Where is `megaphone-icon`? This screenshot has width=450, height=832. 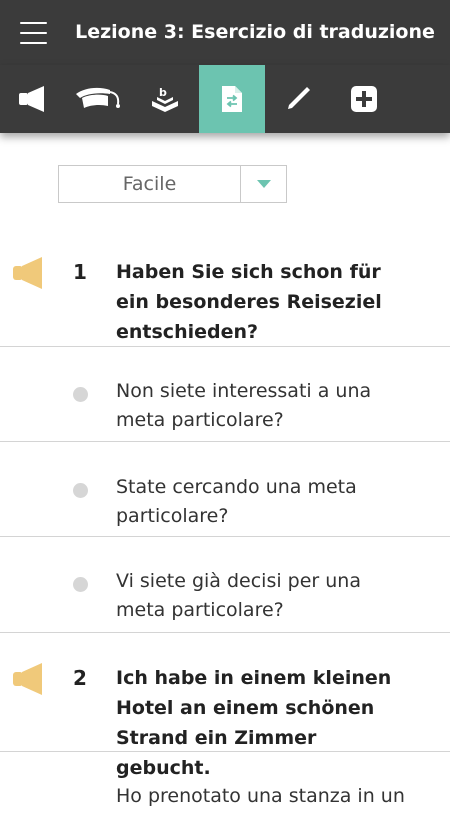
megaphone-icon is located at coordinates (31, 99).